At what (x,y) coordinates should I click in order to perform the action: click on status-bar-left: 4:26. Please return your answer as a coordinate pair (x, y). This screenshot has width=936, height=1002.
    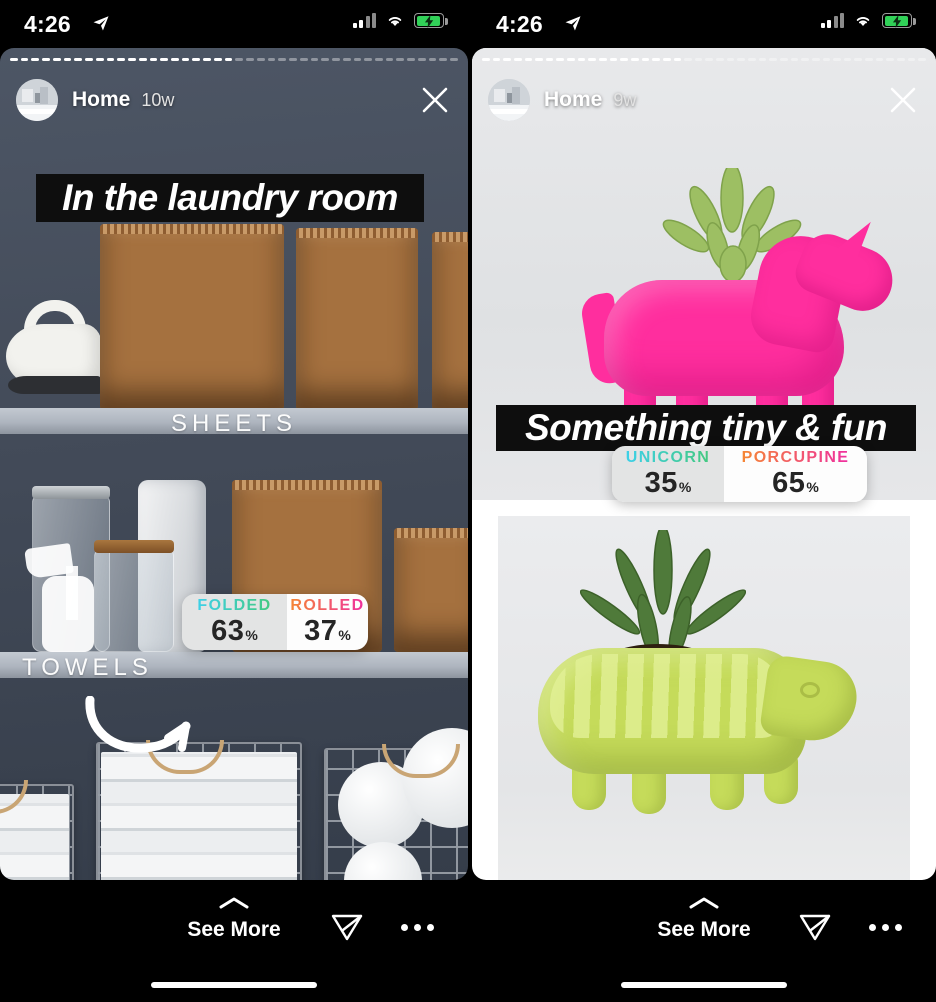
    Looking at the image, I should click on (234, 24).